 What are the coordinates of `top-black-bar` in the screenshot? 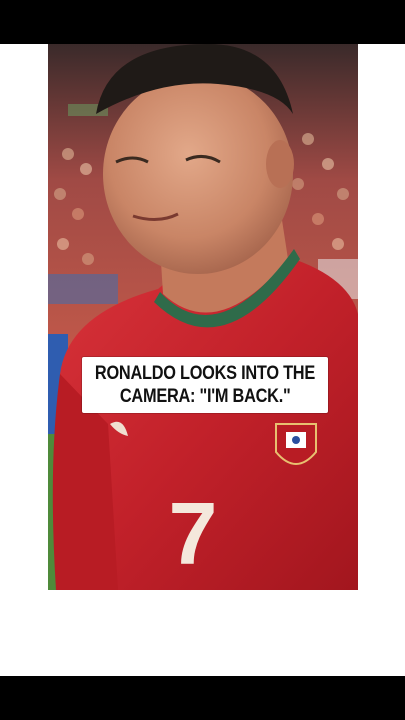 It's located at (202, 22).